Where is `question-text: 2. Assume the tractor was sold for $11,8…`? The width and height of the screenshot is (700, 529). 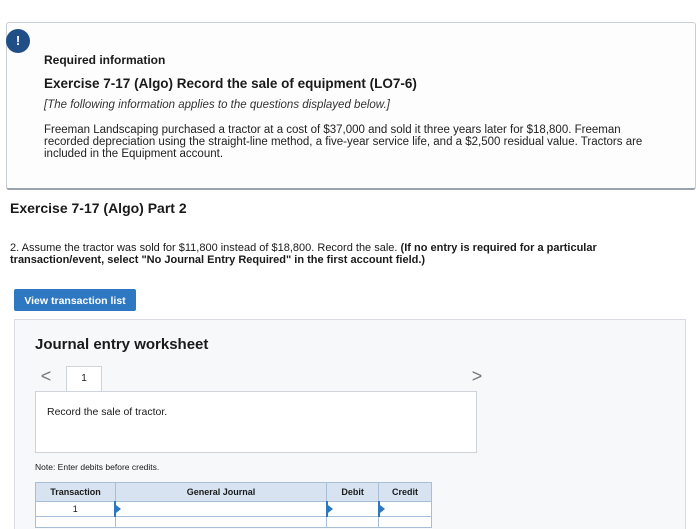
question-text: 2. Assume the tractor was sold for $11,8… is located at coordinates (340, 254).